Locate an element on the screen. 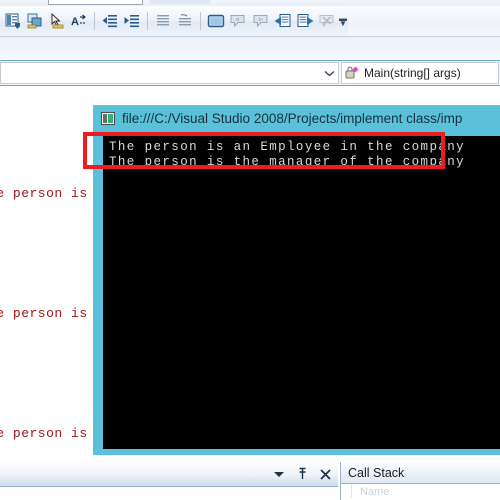 Image resolution: width=500 pixels, height=500 pixels. increase-indent-icon is located at coordinates (132, 21).